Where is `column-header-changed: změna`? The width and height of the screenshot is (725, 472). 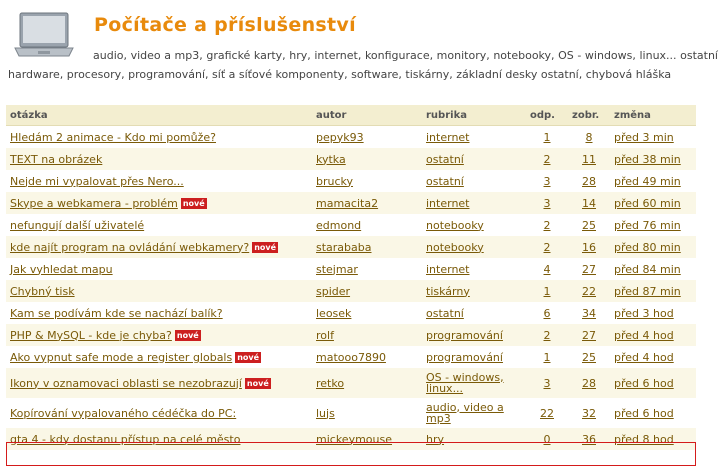
column-header-changed: změna is located at coordinates (653, 115).